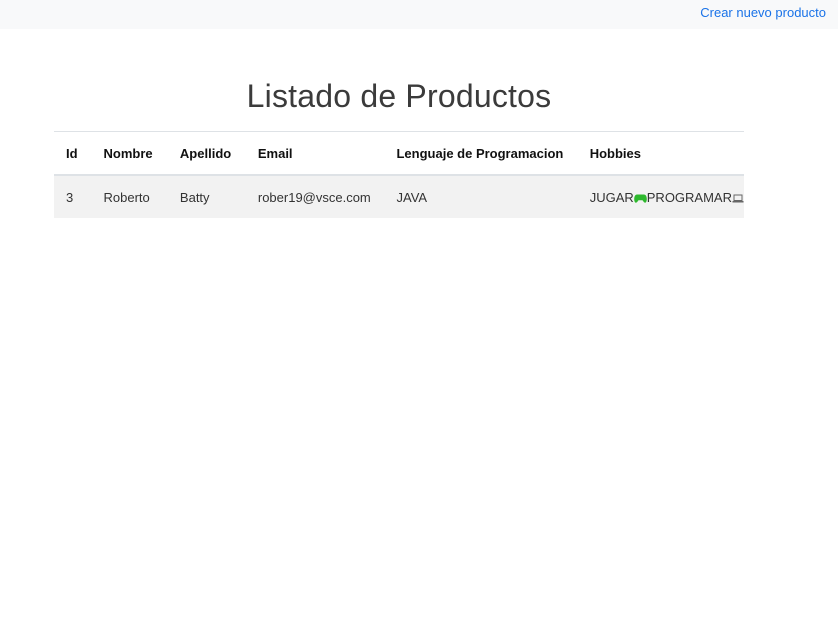 This screenshot has height=626, width=838. What do you see at coordinates (689, 197) in the screenshot?
I see `hobby-label: PROGRAMAR` at bounding box center [689, 197].